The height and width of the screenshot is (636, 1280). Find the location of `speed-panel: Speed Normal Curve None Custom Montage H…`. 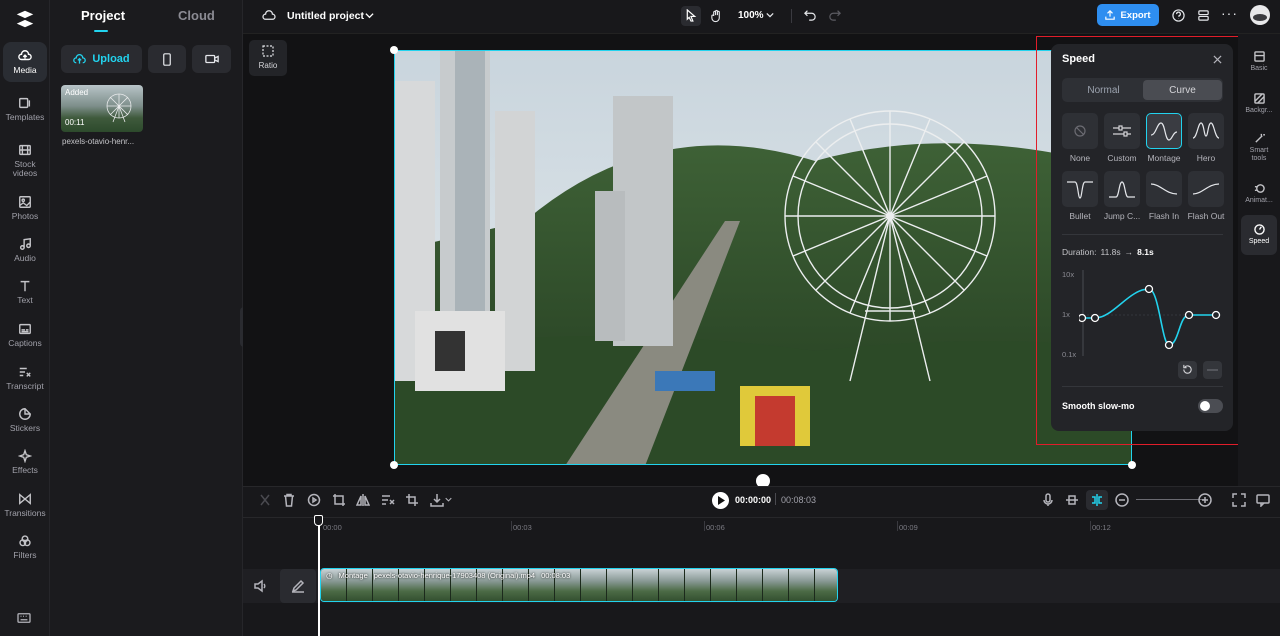

speed-panel: Speed Normal Curve None Custom Montage H… is located at coordinates (1142, 237).